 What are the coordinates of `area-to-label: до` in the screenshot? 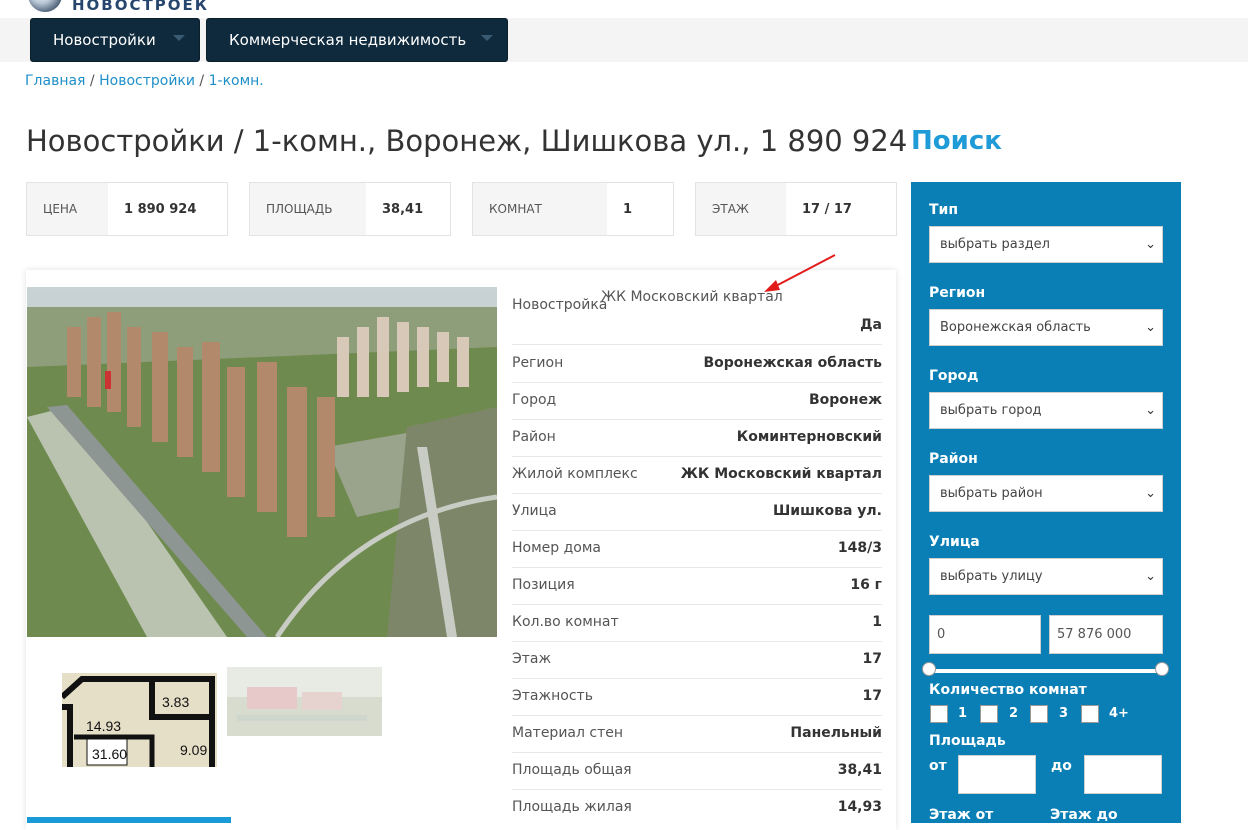 It's located at (1061, 766).